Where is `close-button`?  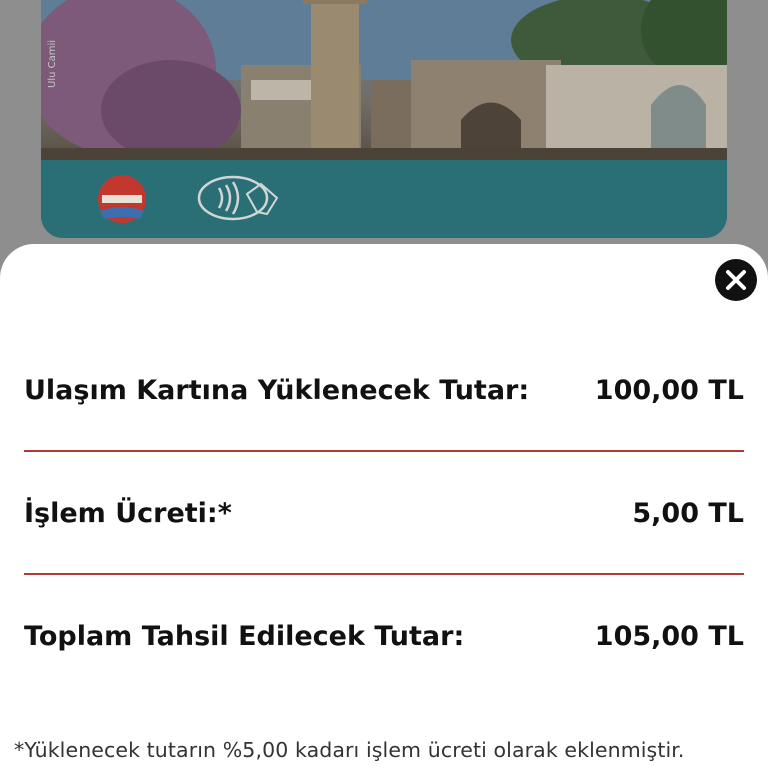
close-button is located at coordinates (736, 280).